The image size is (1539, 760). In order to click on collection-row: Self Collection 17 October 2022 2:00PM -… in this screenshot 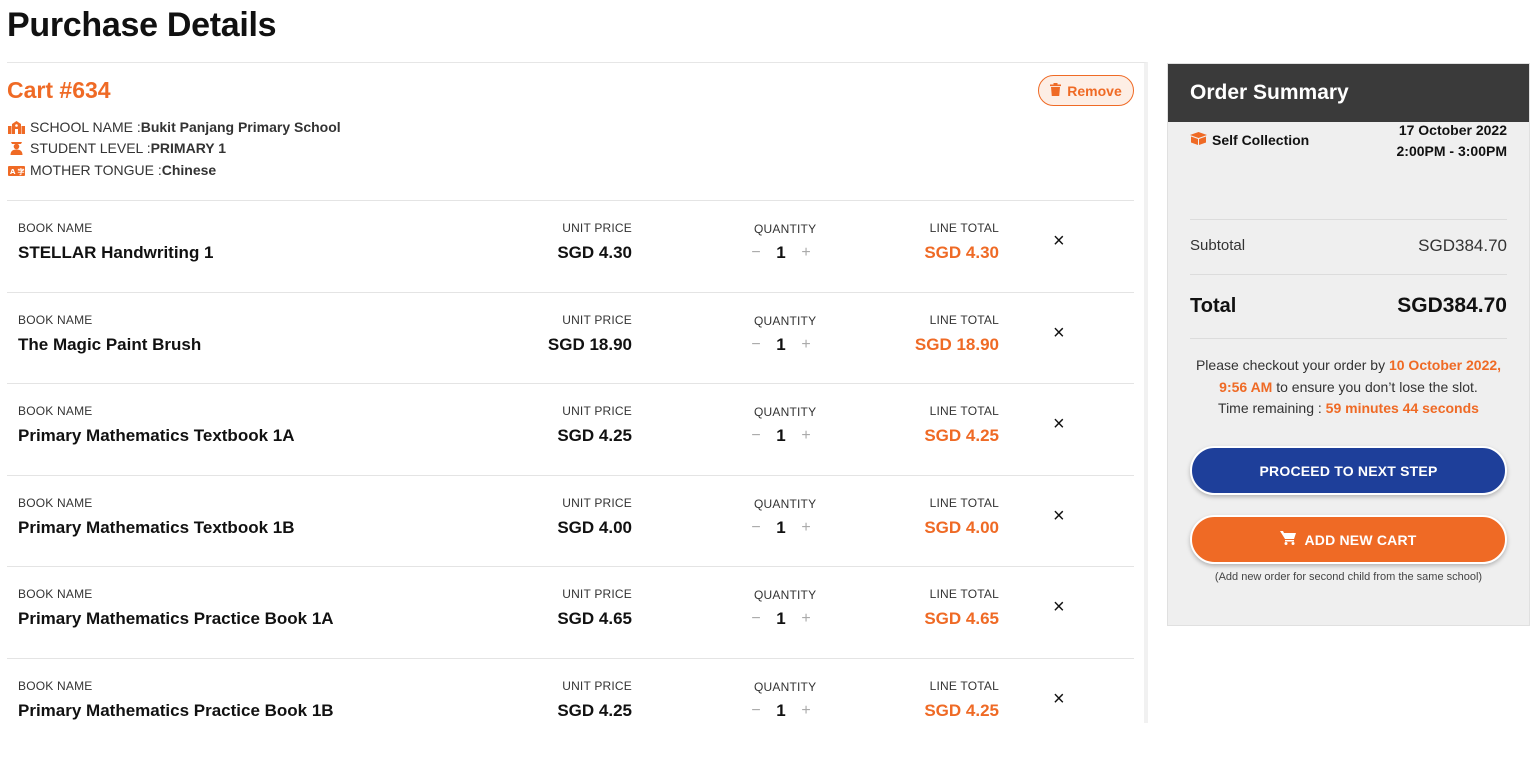, I will do `click(1348, 142)`.